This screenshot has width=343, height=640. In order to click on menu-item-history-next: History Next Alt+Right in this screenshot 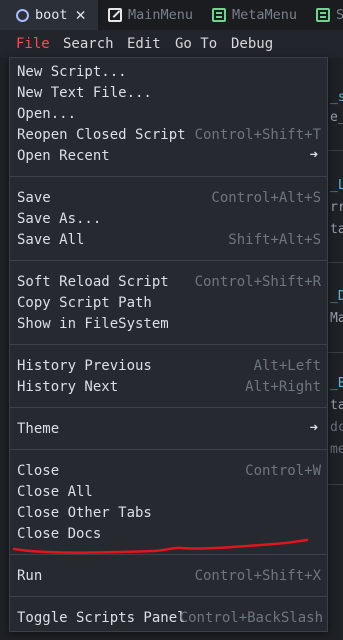, I will do `click(168, 388)`.